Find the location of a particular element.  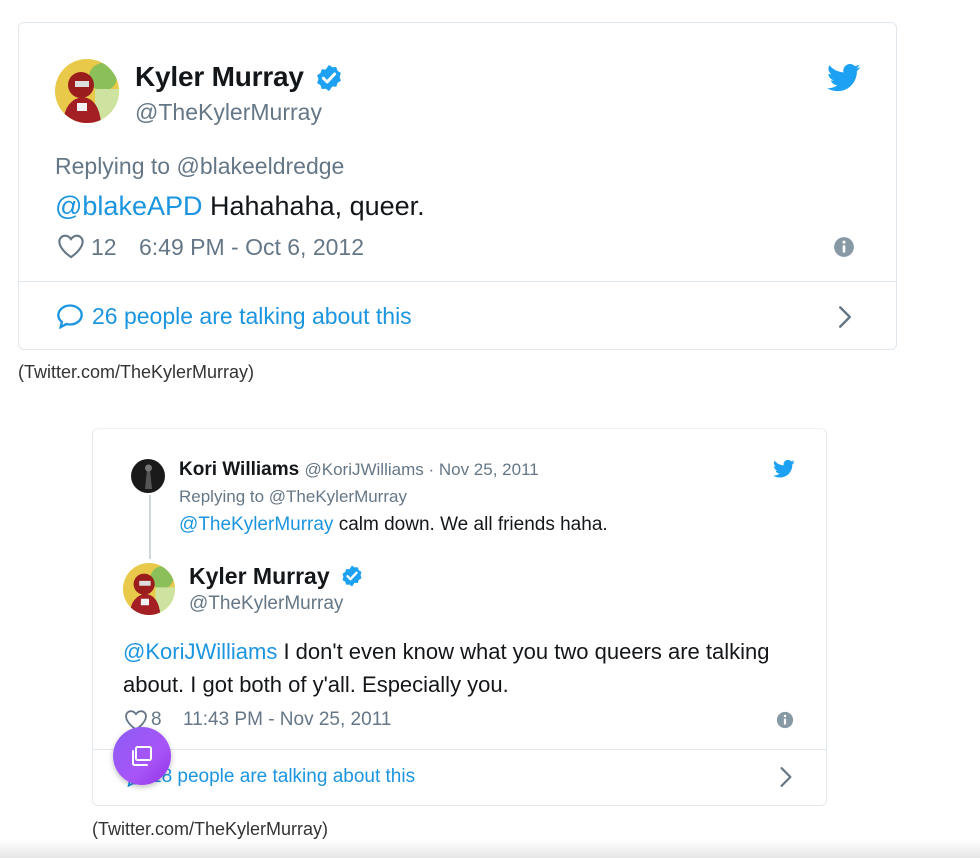

gallery-button is located at coordinates (142, 756).